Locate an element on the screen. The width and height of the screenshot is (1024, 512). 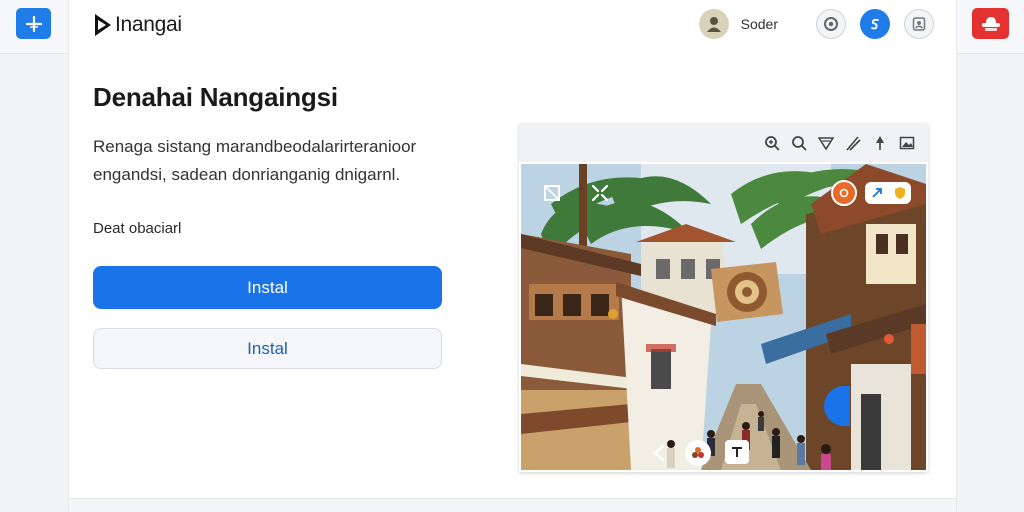
filter-icon is located at coordinates (826, 143).